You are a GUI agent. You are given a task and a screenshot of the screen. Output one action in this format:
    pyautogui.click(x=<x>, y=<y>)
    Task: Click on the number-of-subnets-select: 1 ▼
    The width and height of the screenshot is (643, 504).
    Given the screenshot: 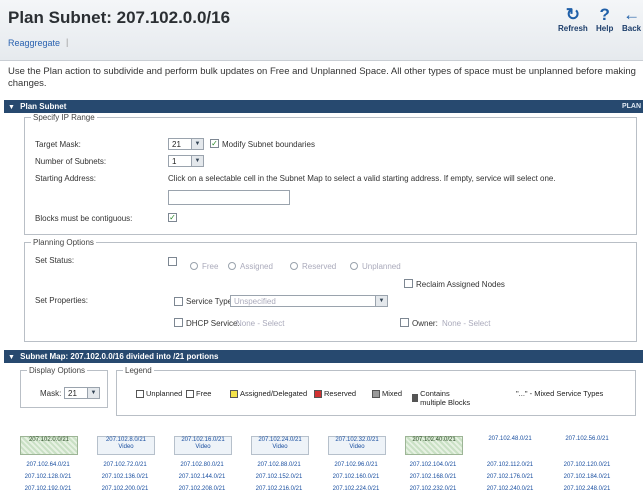 What is the action you would take?
    pyautogui.click(x=186, y=161)
    